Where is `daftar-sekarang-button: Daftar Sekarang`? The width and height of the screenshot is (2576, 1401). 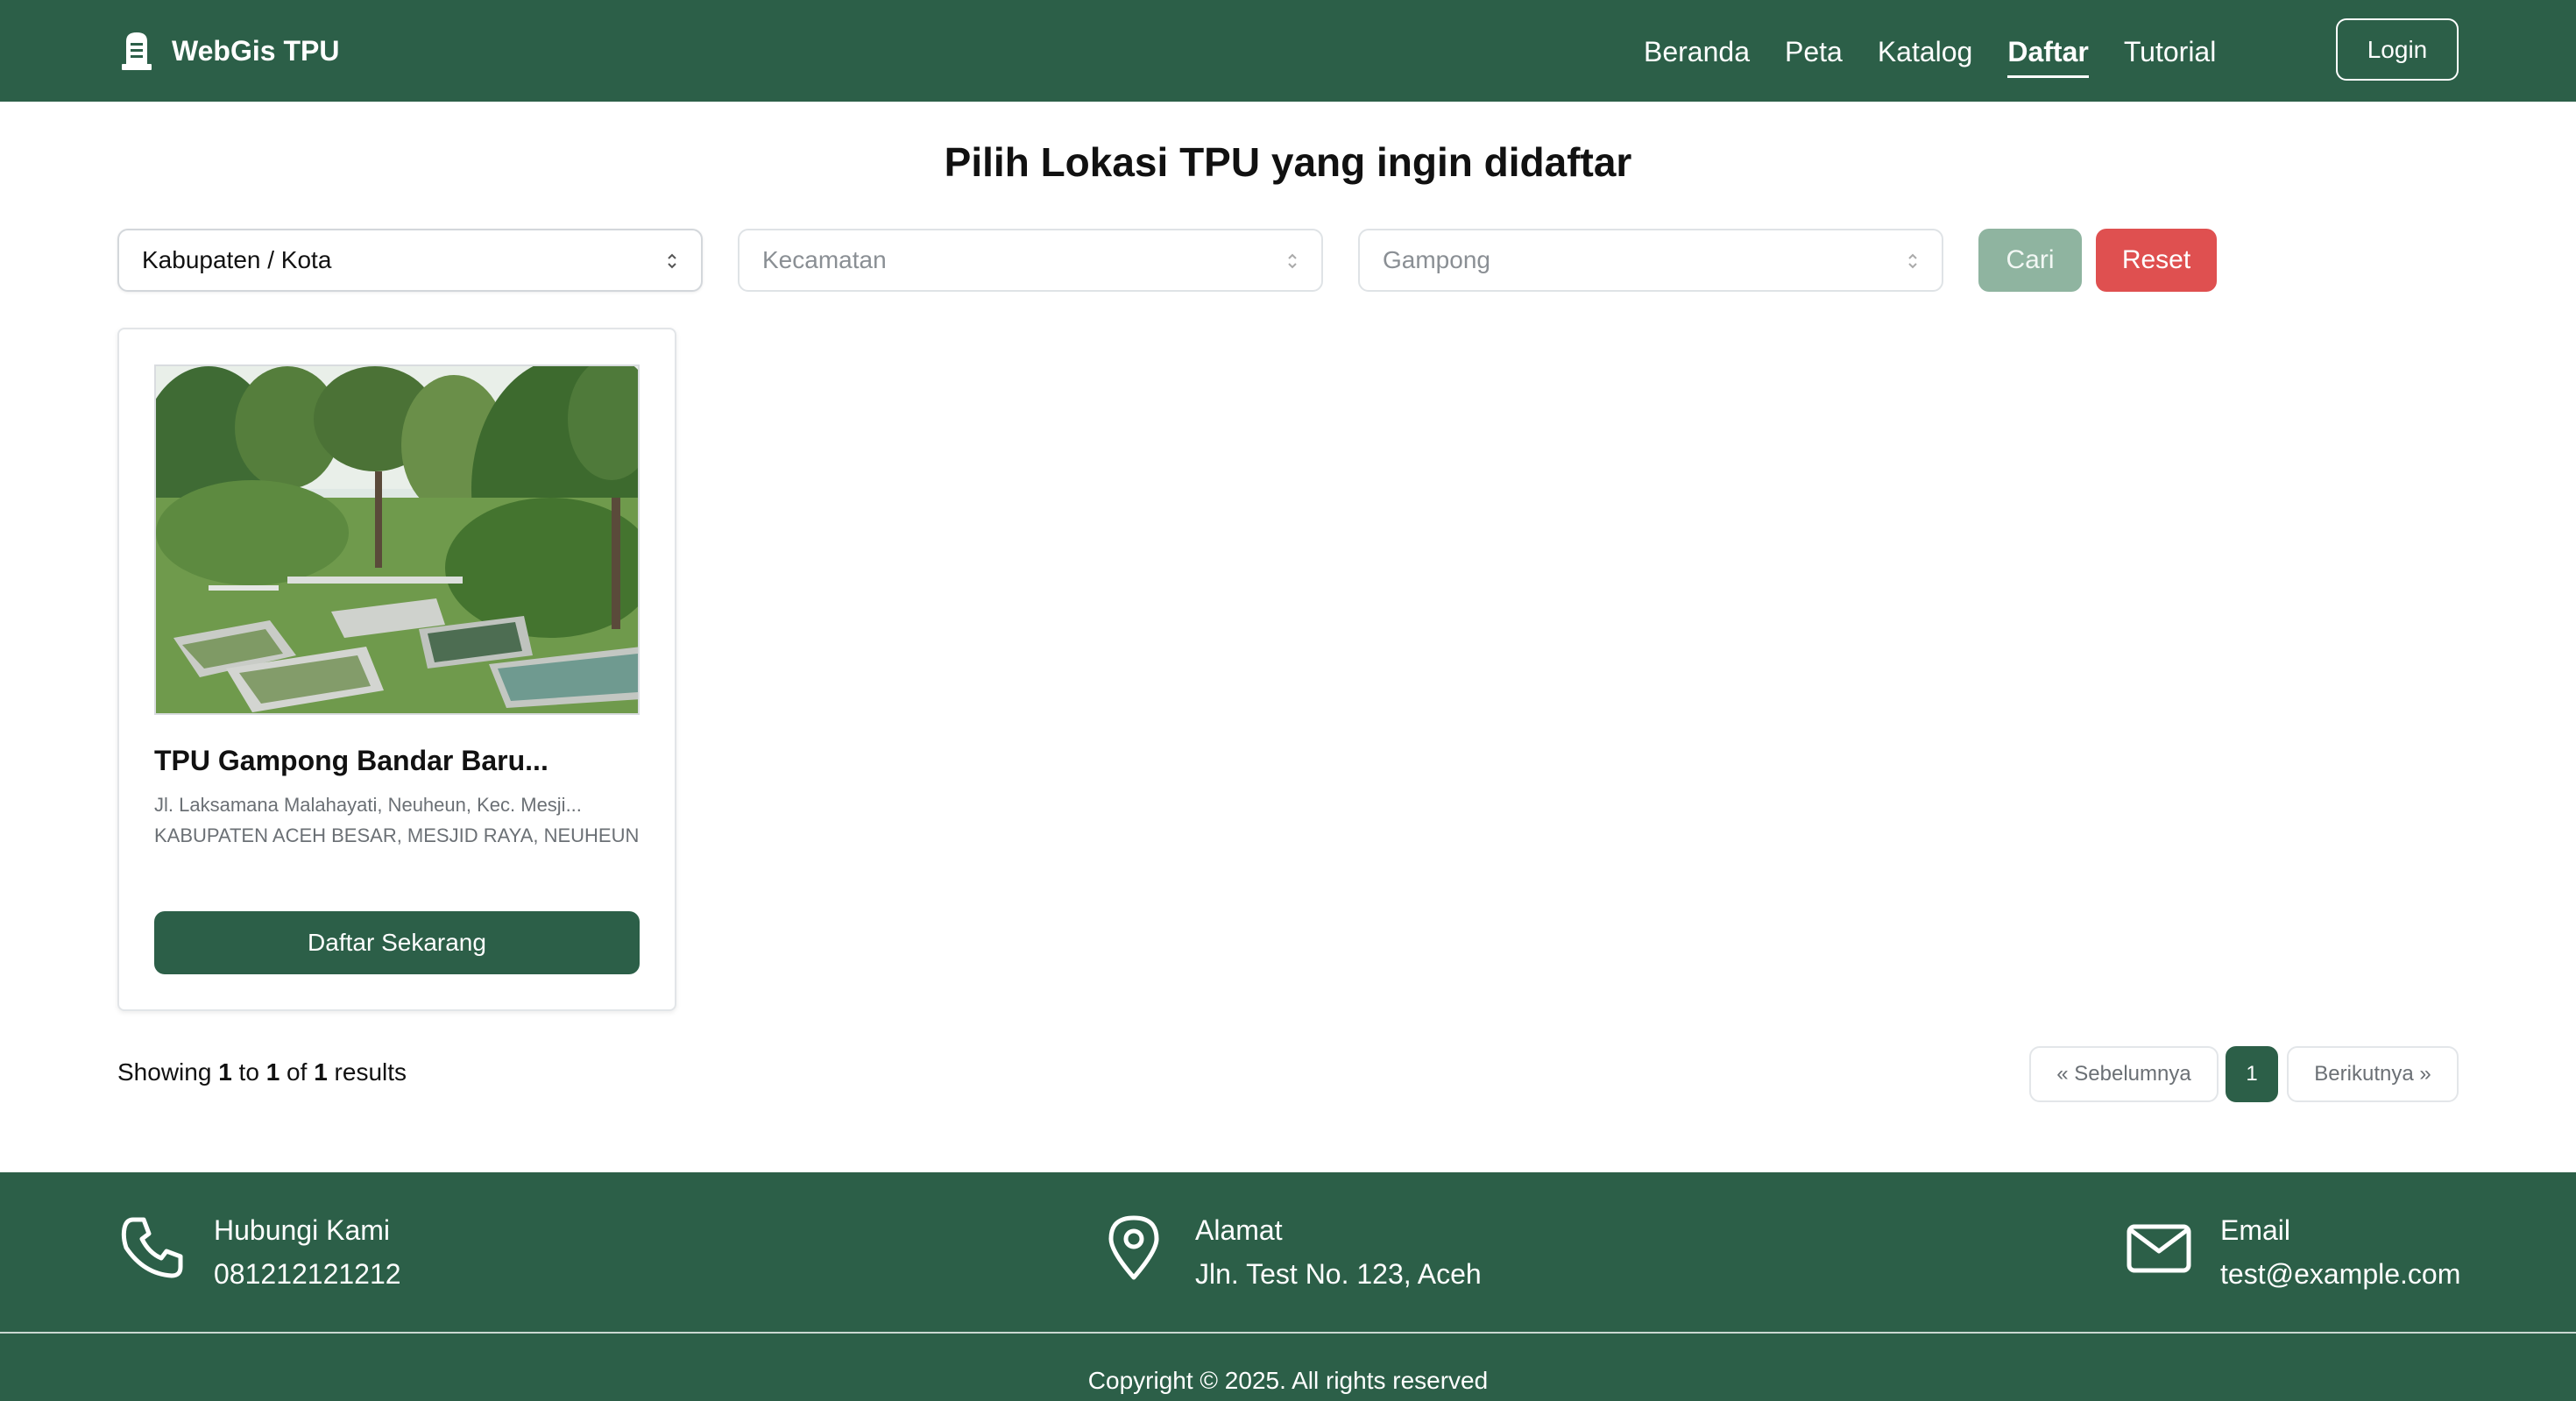 daftar-sekarang-button: Daftar Sekarang is located at coordinates (397, 942).